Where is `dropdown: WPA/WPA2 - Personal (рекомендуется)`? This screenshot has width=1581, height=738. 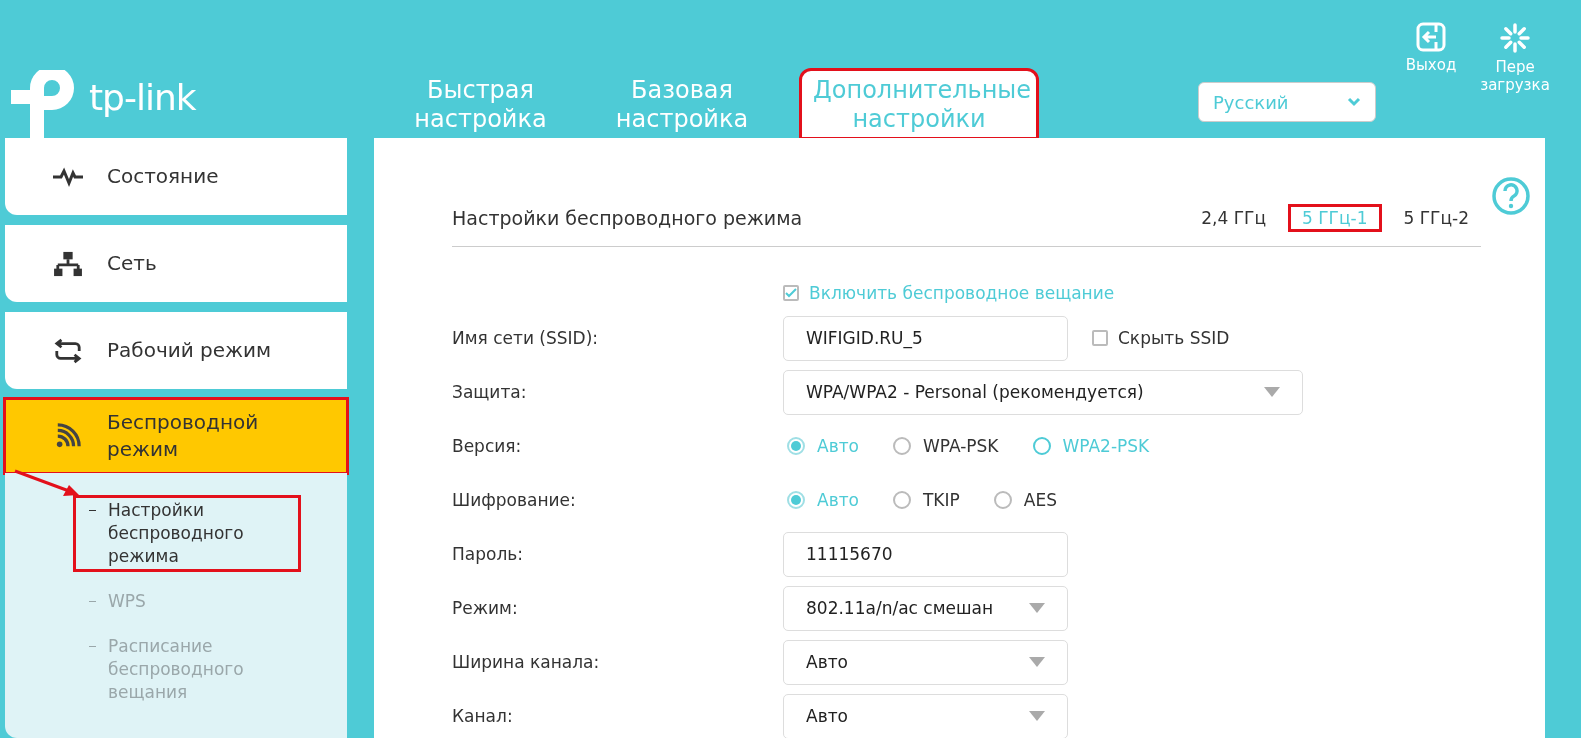
dropdown: WPA/WPA2 - Personal (рекомендуется) is located at coordinates (1043, 392).